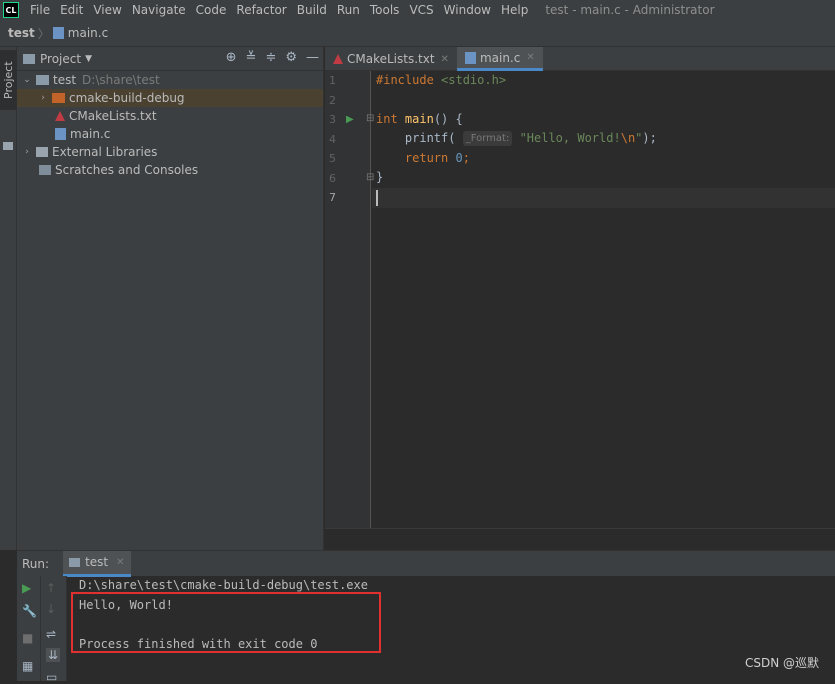  Describe the element at coordinates (8, 80) in the screenshot. I see `project-tool-tab: Project` at that location.